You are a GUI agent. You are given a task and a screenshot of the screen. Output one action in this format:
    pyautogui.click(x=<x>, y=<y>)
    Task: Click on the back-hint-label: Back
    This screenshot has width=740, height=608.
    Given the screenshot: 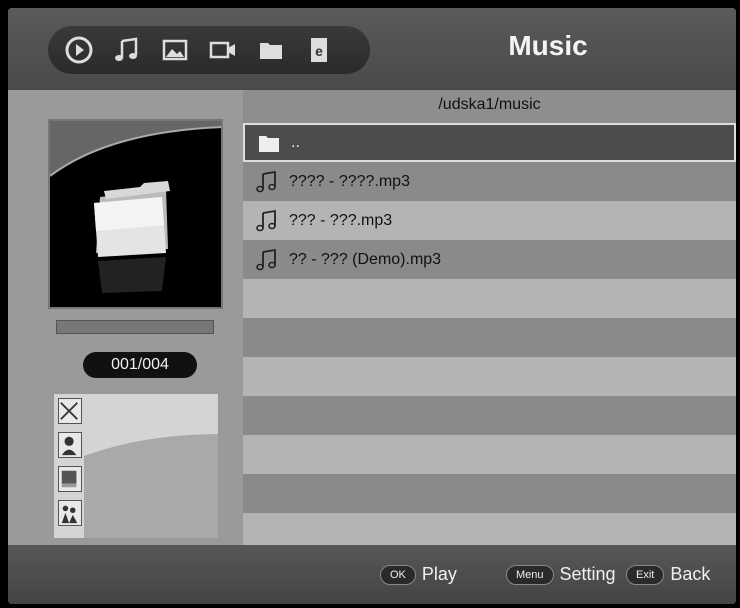 What is the action you would take?
    pyautogui.click(x=690, y=574)
    